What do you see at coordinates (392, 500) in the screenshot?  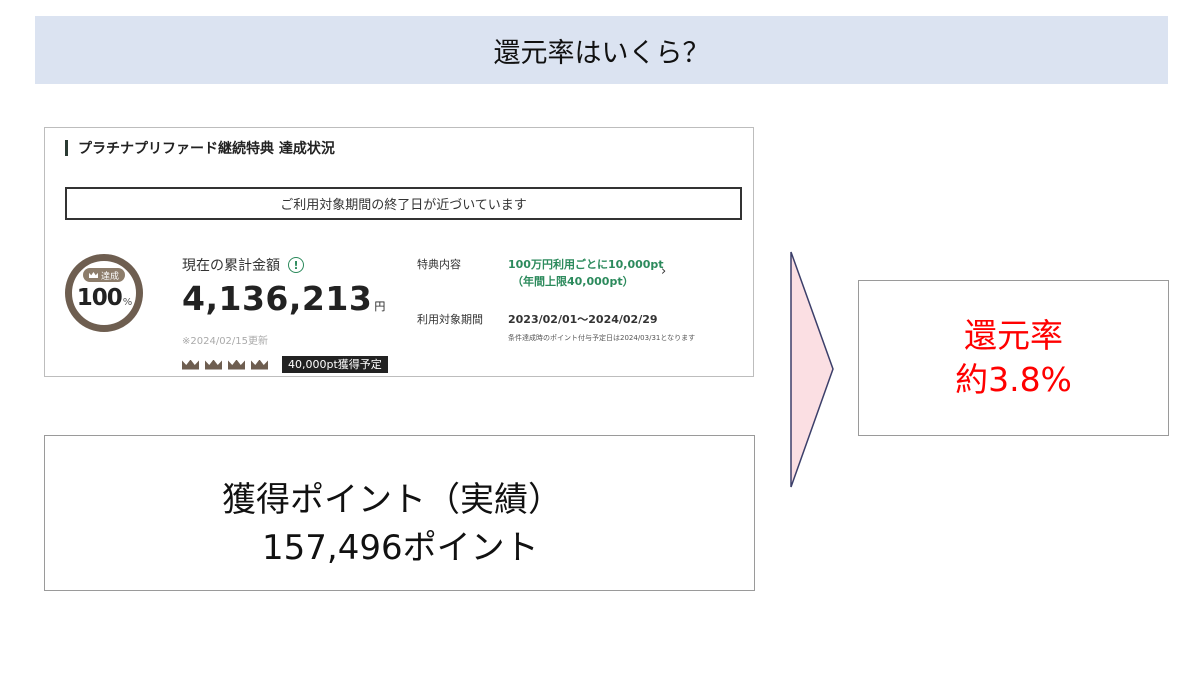 I see `earned-points-label: 獲得ポイント（実績）` at bounding box center [392, 500].